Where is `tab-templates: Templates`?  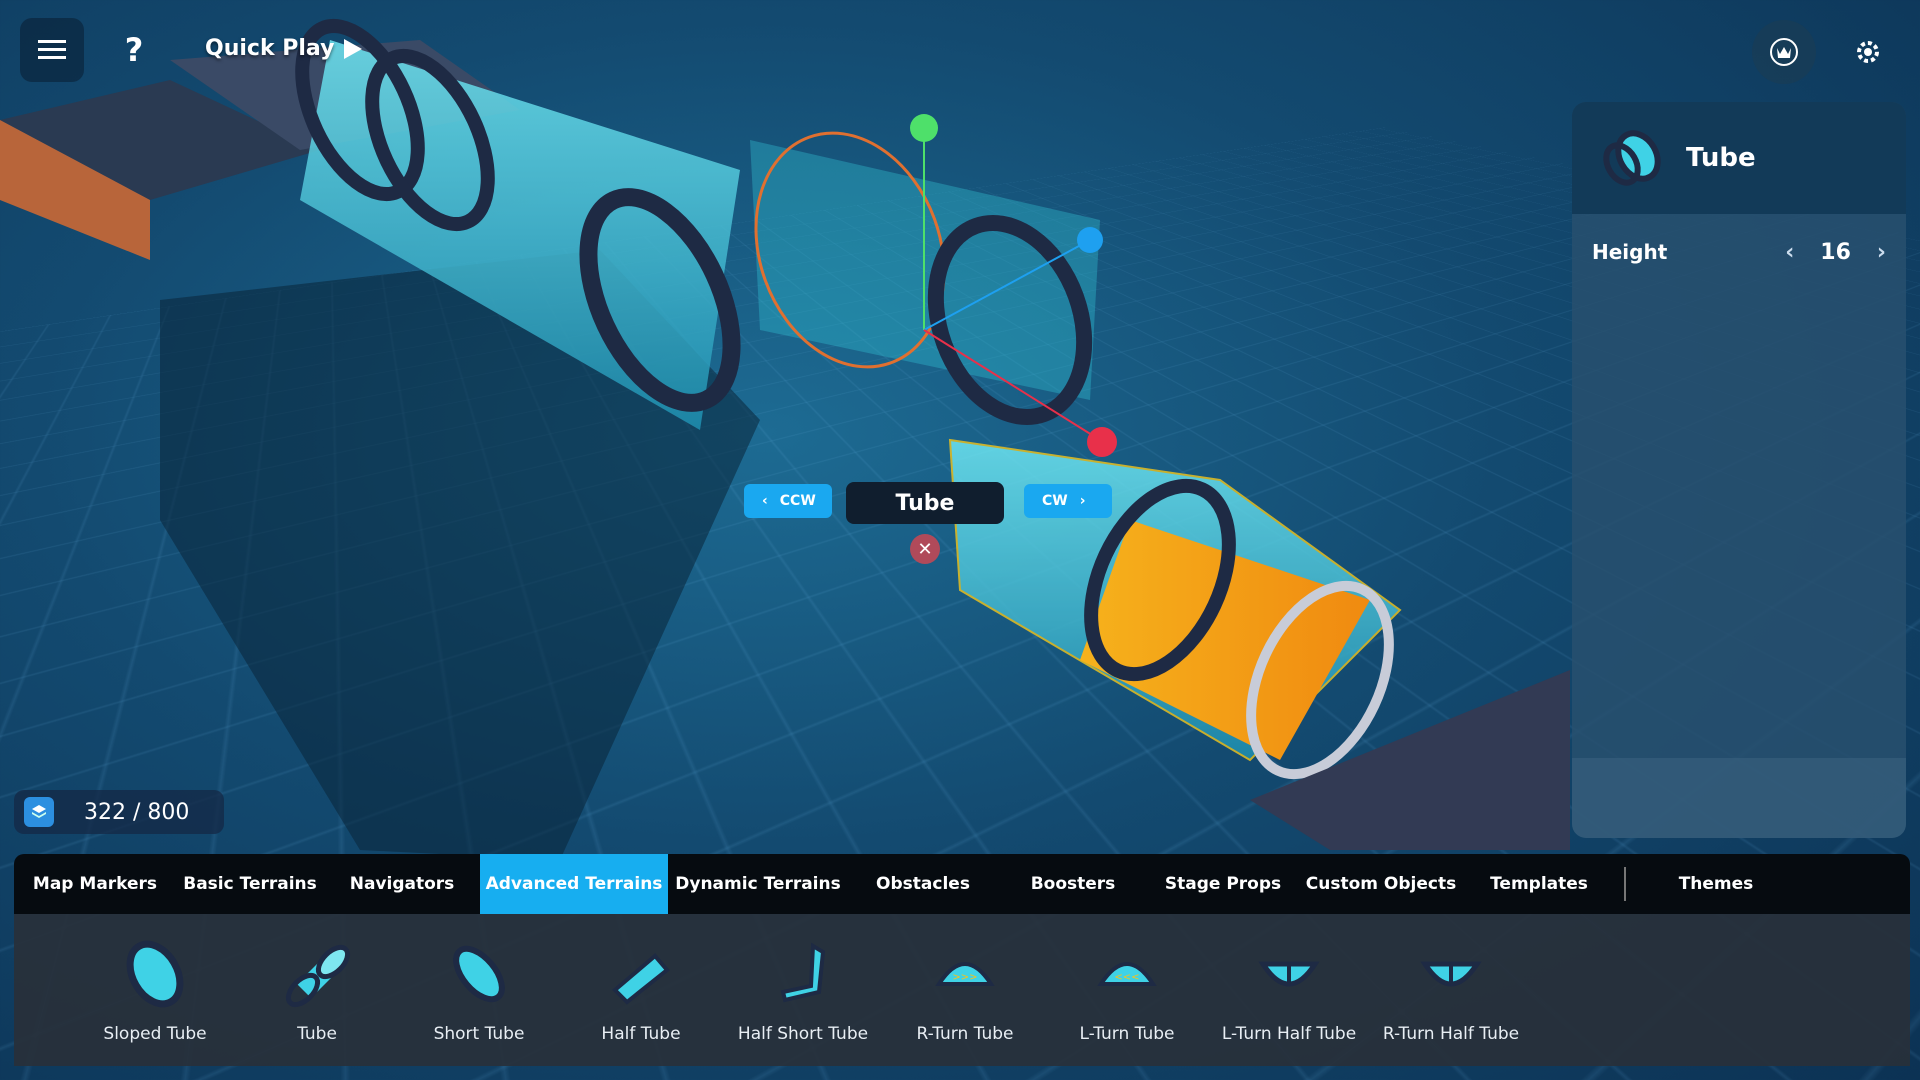 tab-templates: Templates is located at coordinates (1539, 884).